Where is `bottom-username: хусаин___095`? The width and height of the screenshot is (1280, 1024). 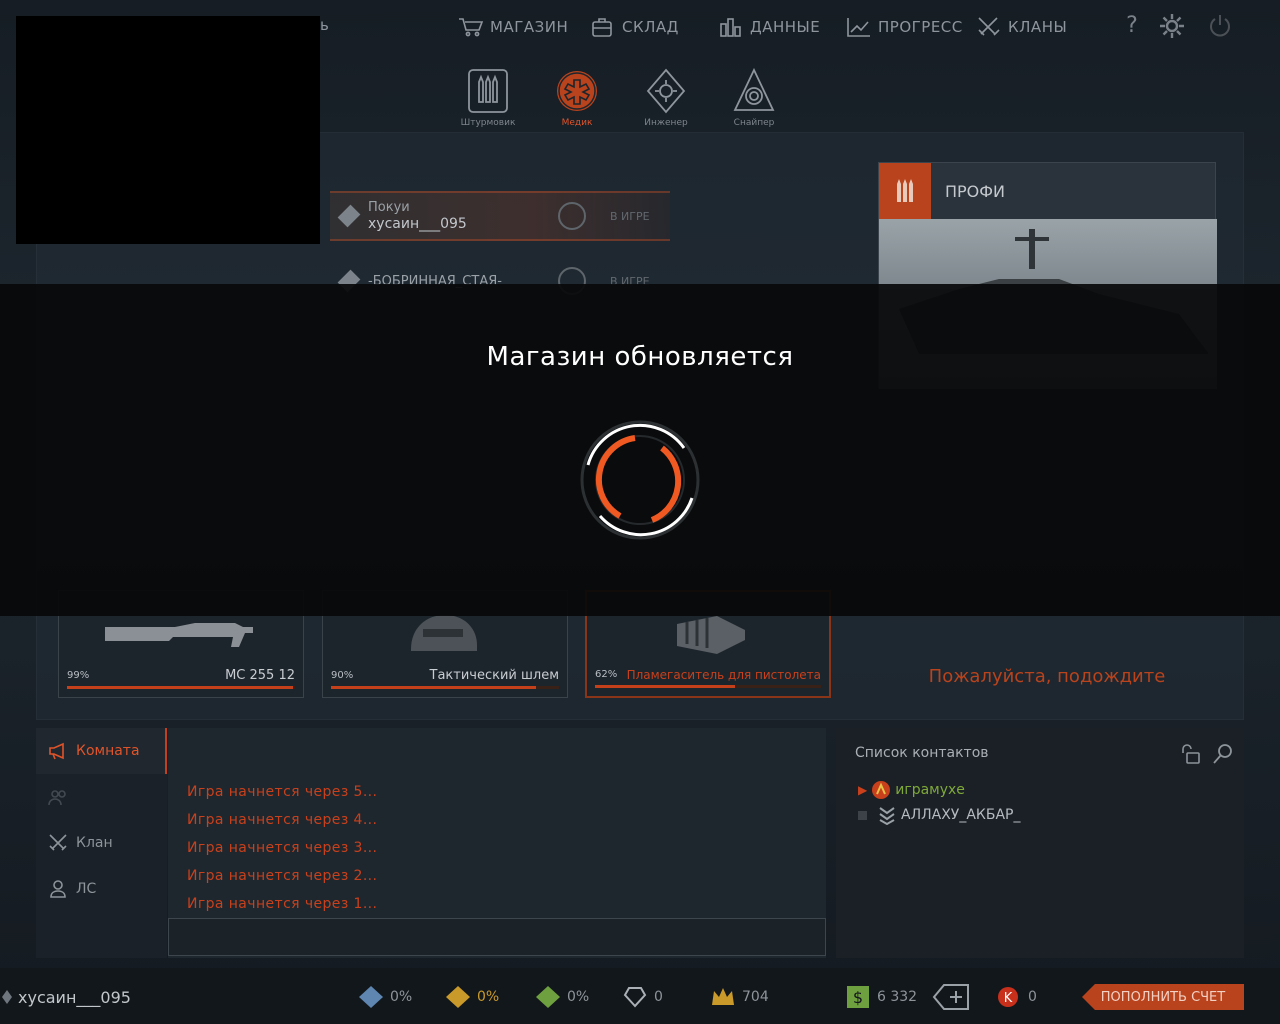
bottom-username: хусаин___095 is located at coordinates (74, 997).